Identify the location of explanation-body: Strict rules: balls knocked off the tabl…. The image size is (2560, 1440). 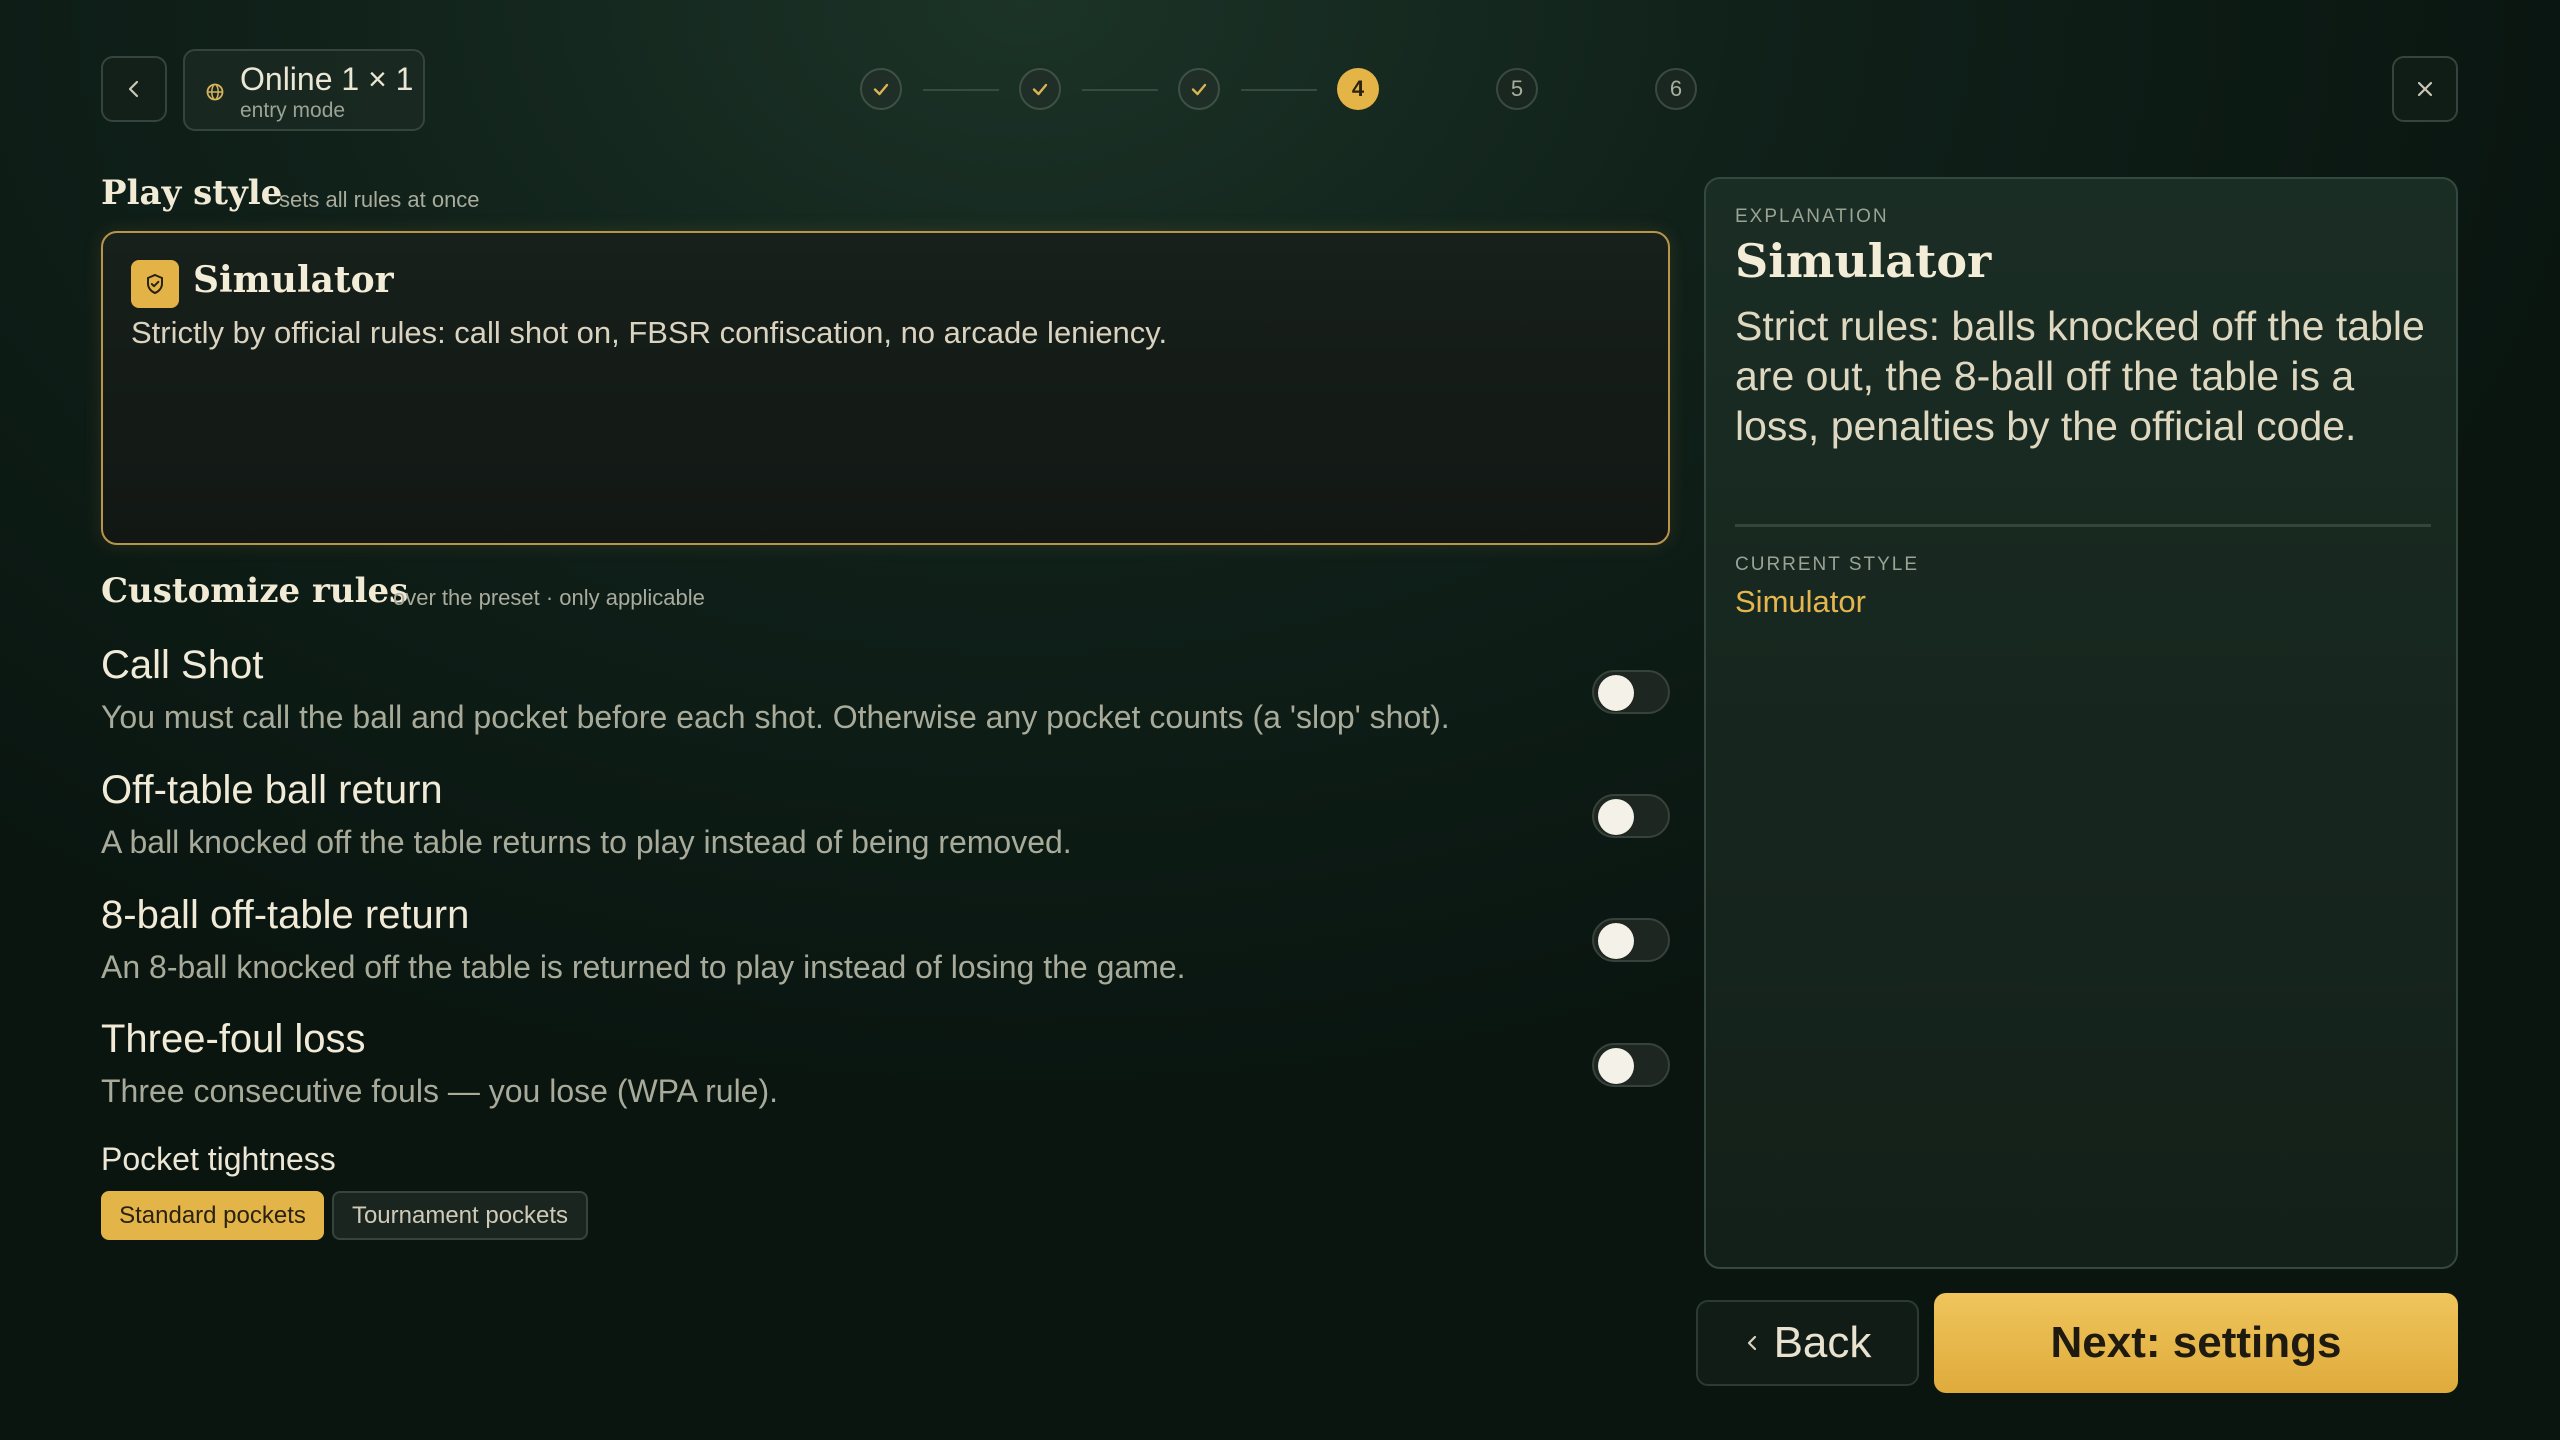
(2080, 376).